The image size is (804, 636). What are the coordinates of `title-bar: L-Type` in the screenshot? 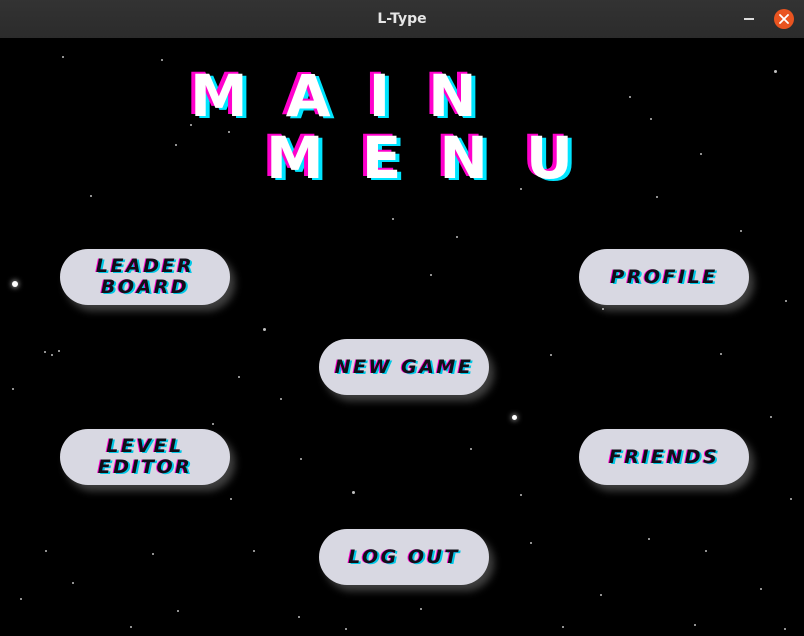 It's located at (402, 19).